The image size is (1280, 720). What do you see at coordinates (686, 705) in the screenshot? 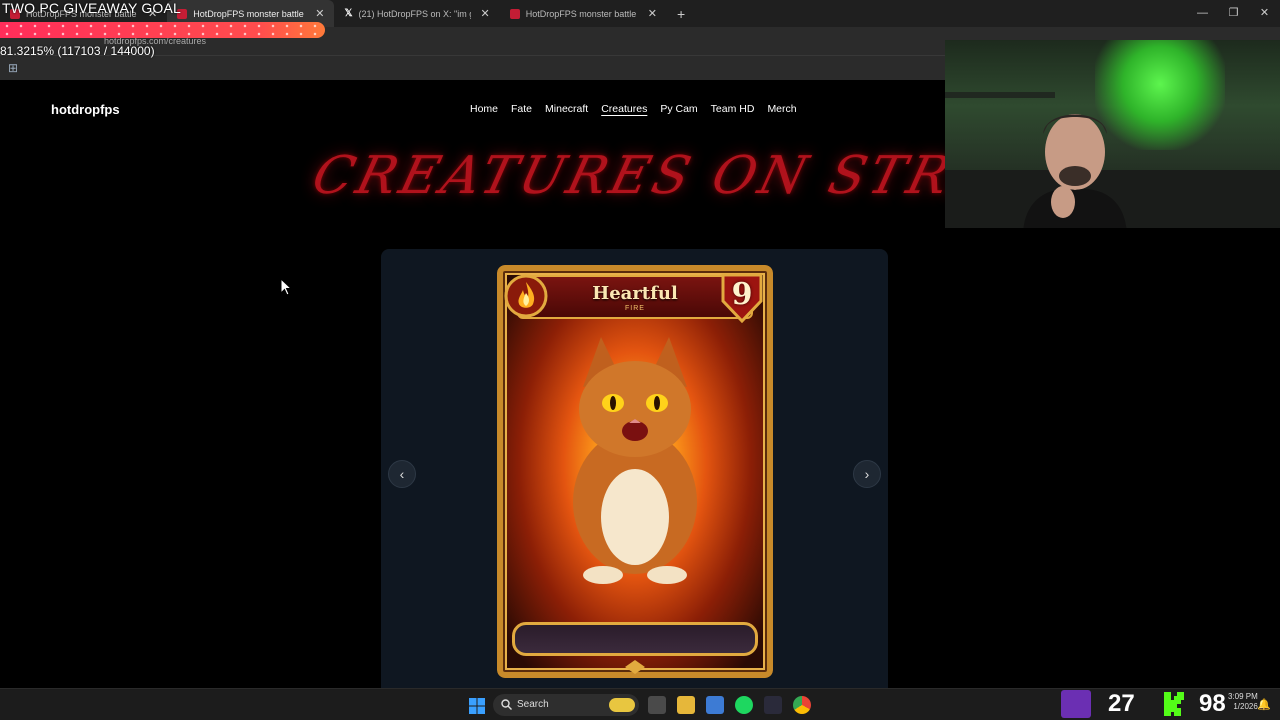
I see `file-explorer-icon` at bounding box center [686, 705].